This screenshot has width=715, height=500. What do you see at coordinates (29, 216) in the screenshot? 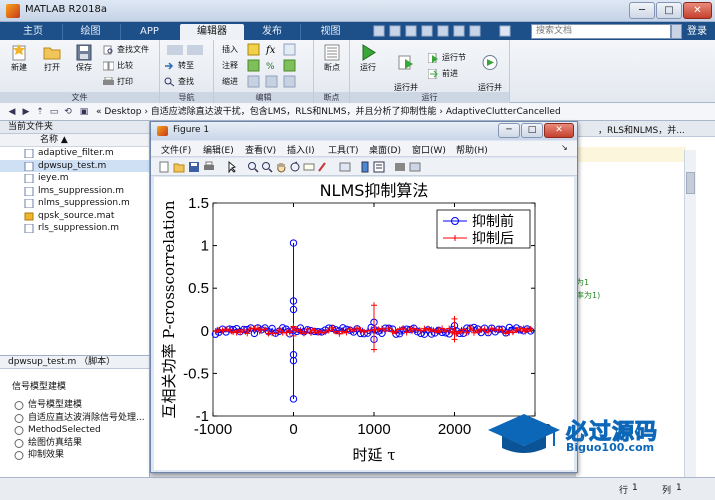
I see `mat-file-icon` at bounding box center [29, 216].